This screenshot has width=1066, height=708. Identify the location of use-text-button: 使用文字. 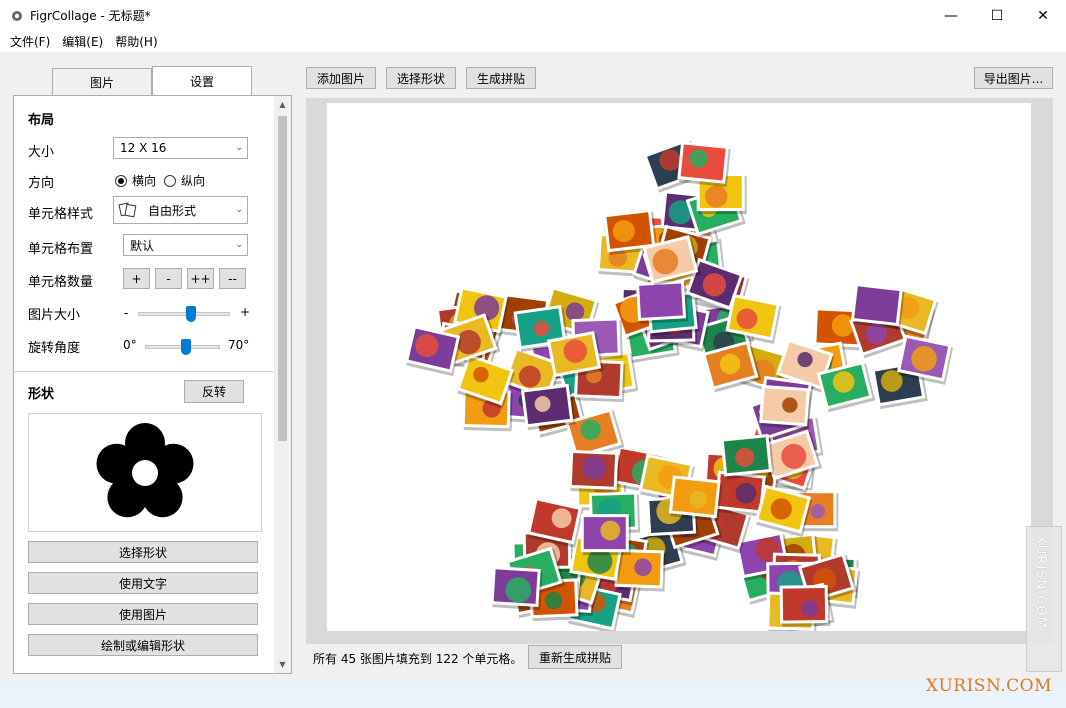
(143, 583).